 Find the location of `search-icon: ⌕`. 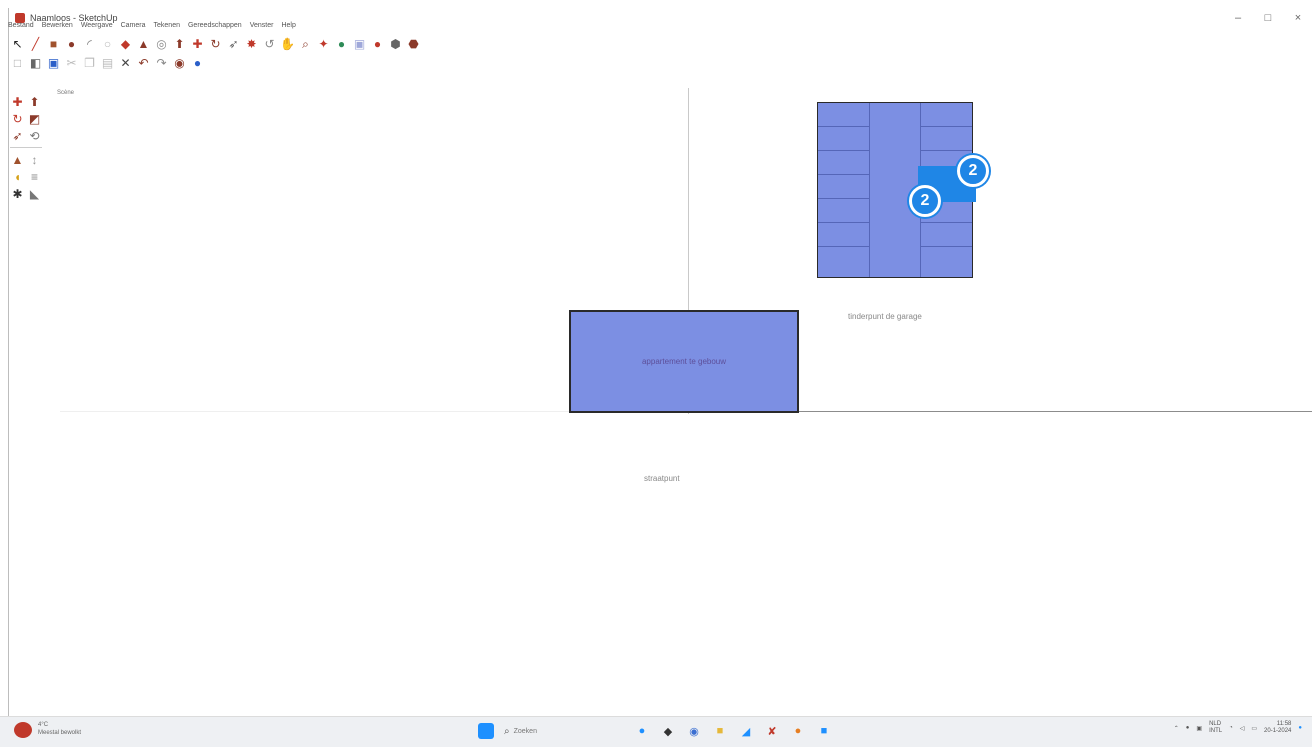

search-icon: ⌕ is located at coordinates (507, 731).